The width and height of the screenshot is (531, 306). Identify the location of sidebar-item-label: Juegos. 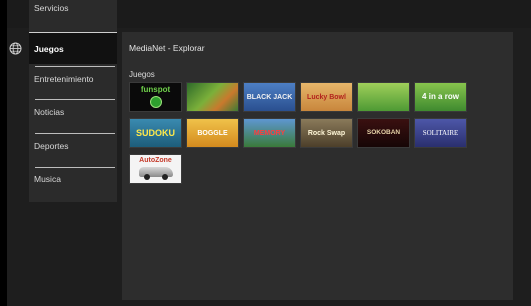
(49, 49).